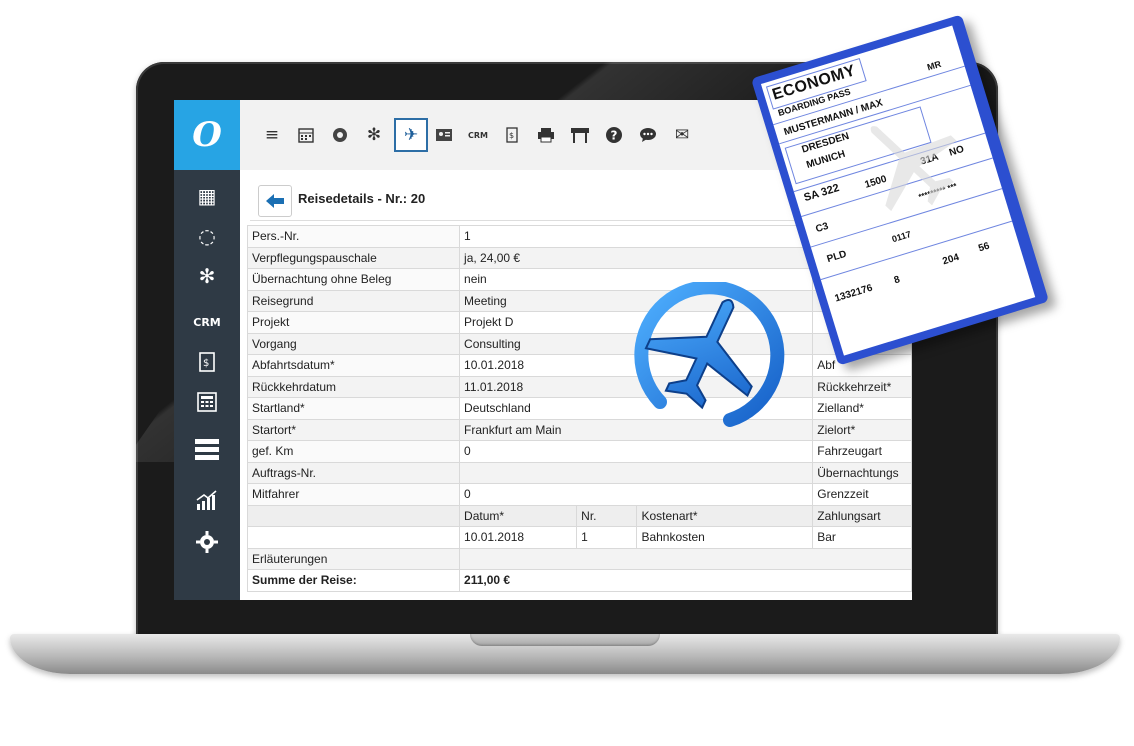  I want to click on row-label: Vorgang, so click(353, 343).